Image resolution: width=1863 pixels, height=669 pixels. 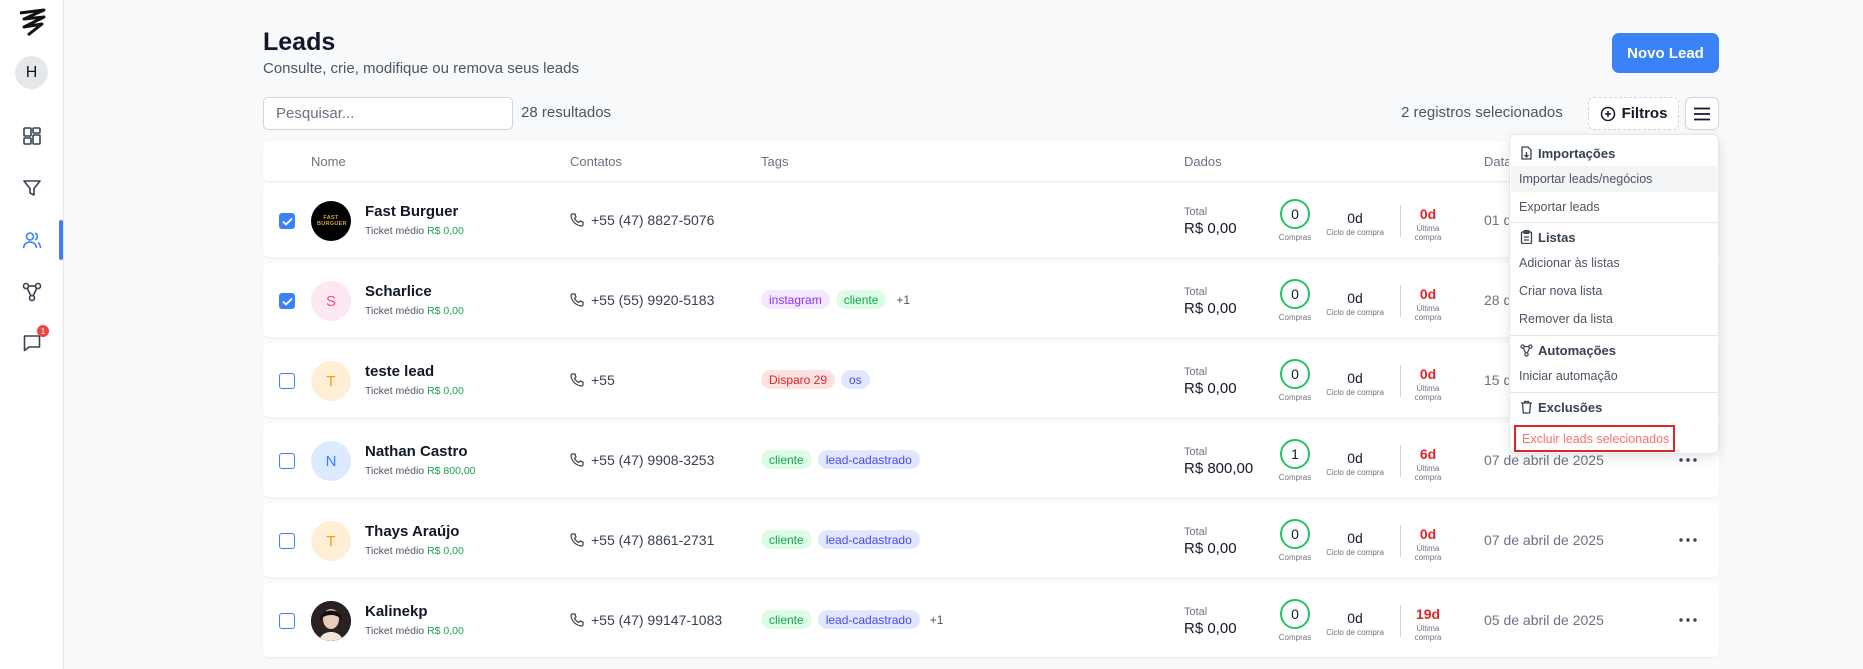 I want to click on compras-count: 1, so click(x=1295, y=454).